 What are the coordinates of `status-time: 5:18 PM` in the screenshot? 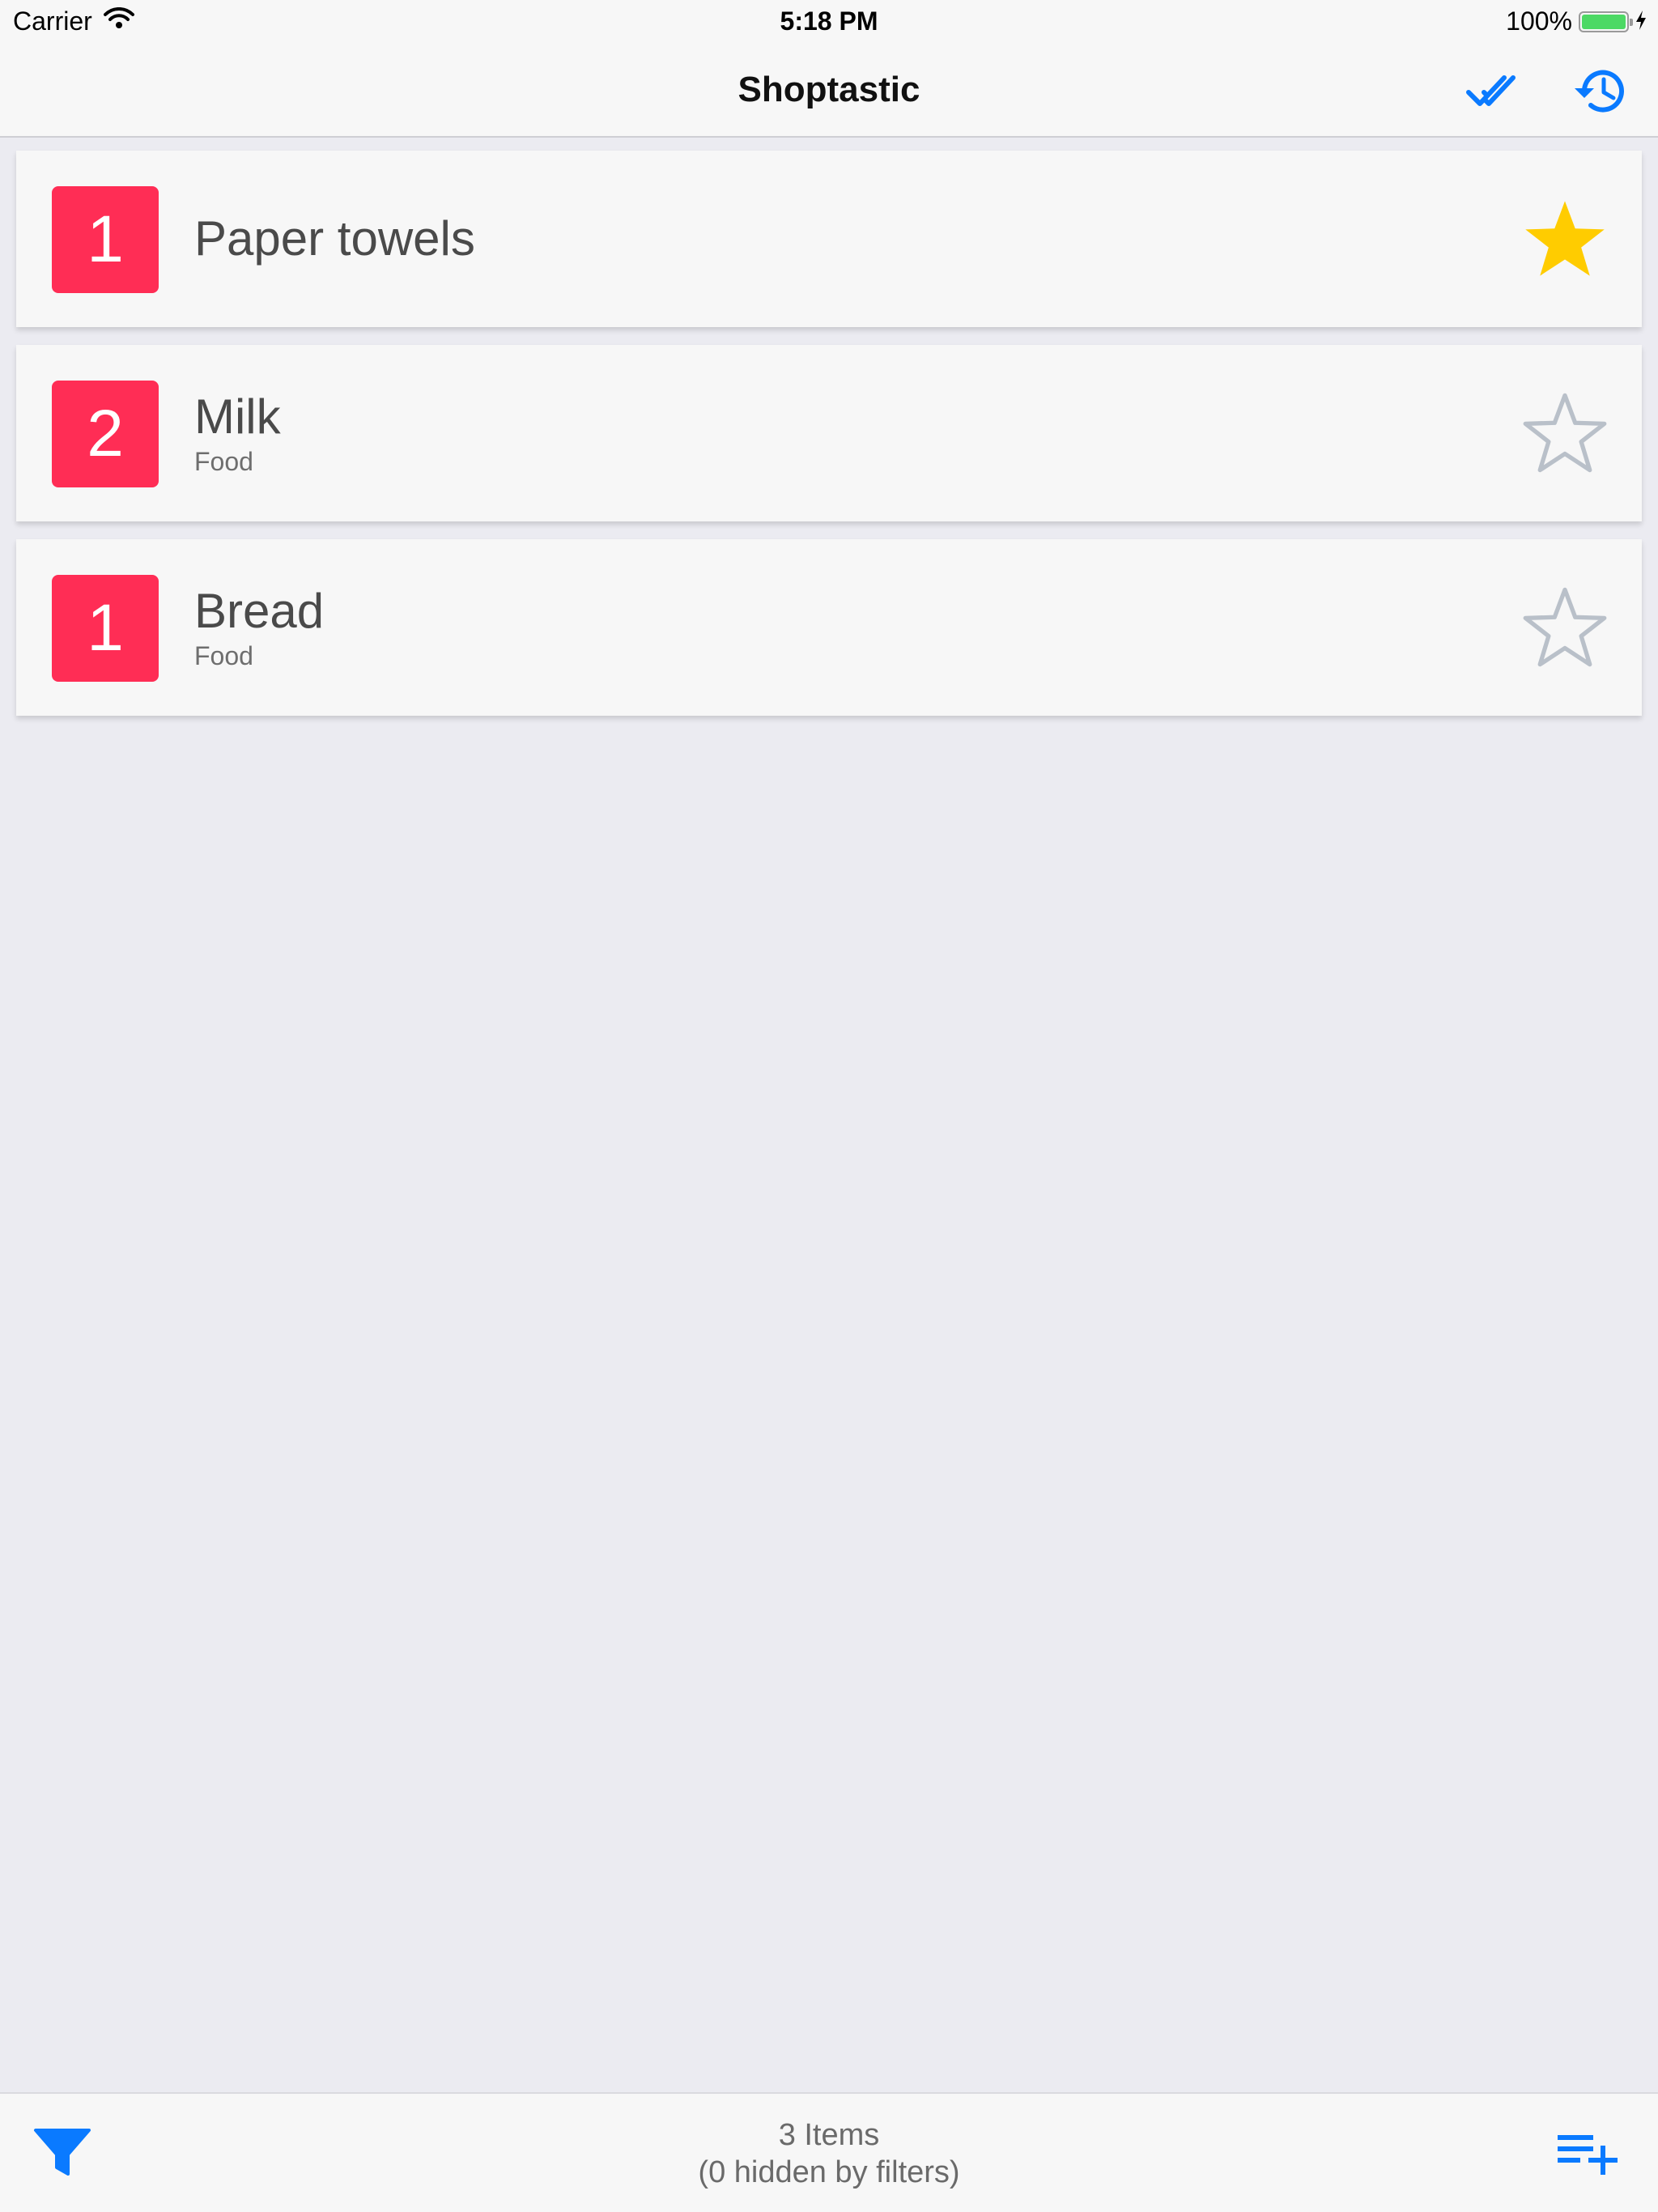 It's located at (829, 21).